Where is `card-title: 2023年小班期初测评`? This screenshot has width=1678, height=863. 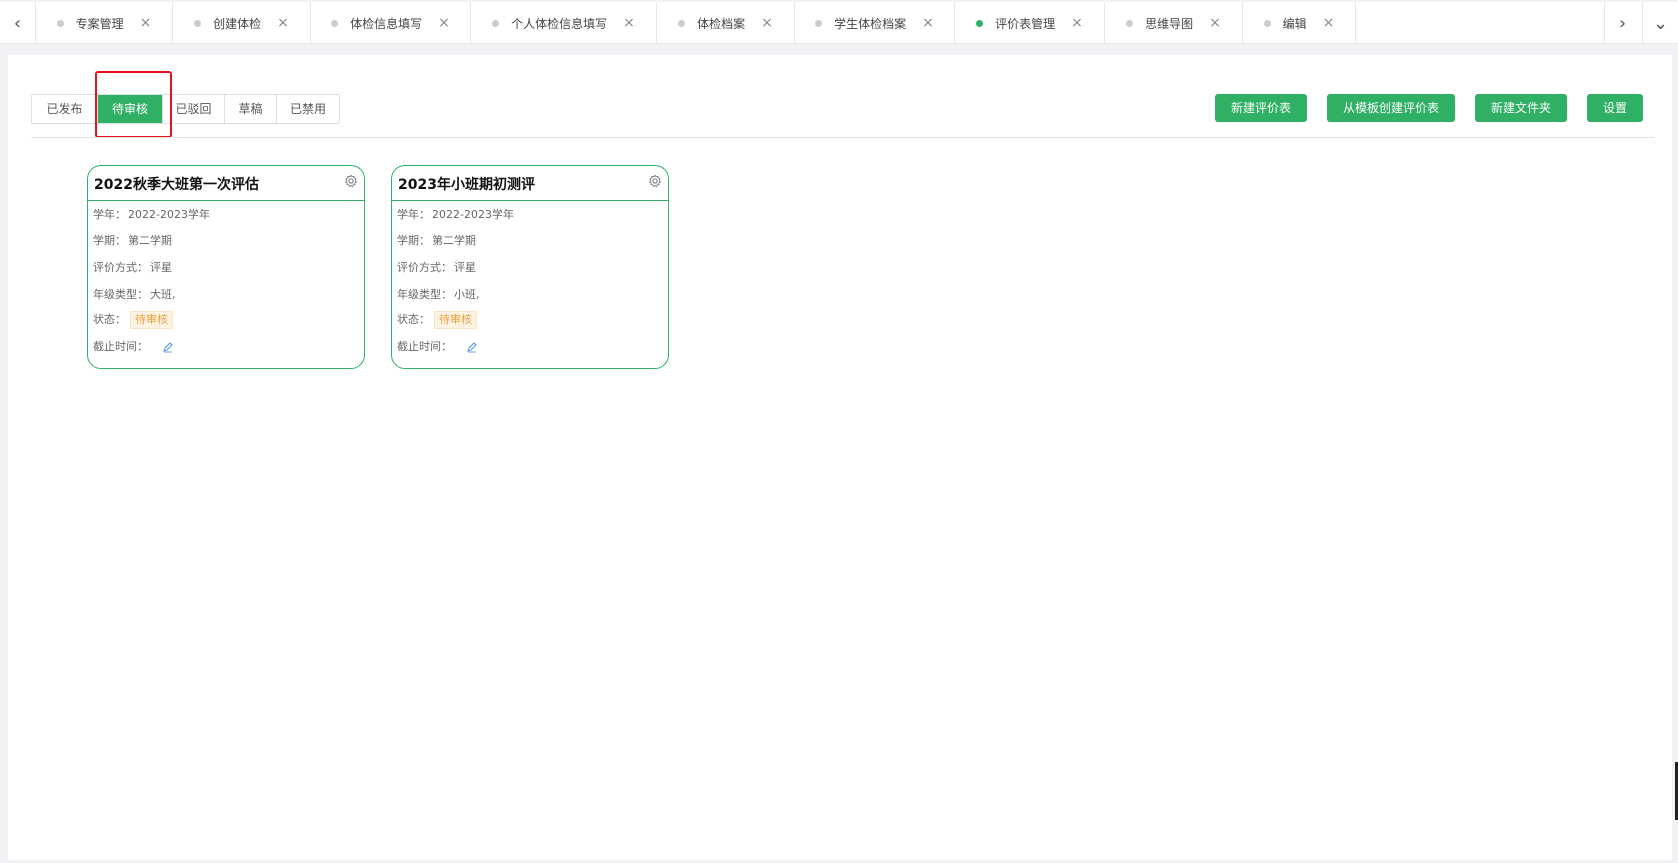
card-title: 2023年小班期初测评 is located at coordinates (466, 185).